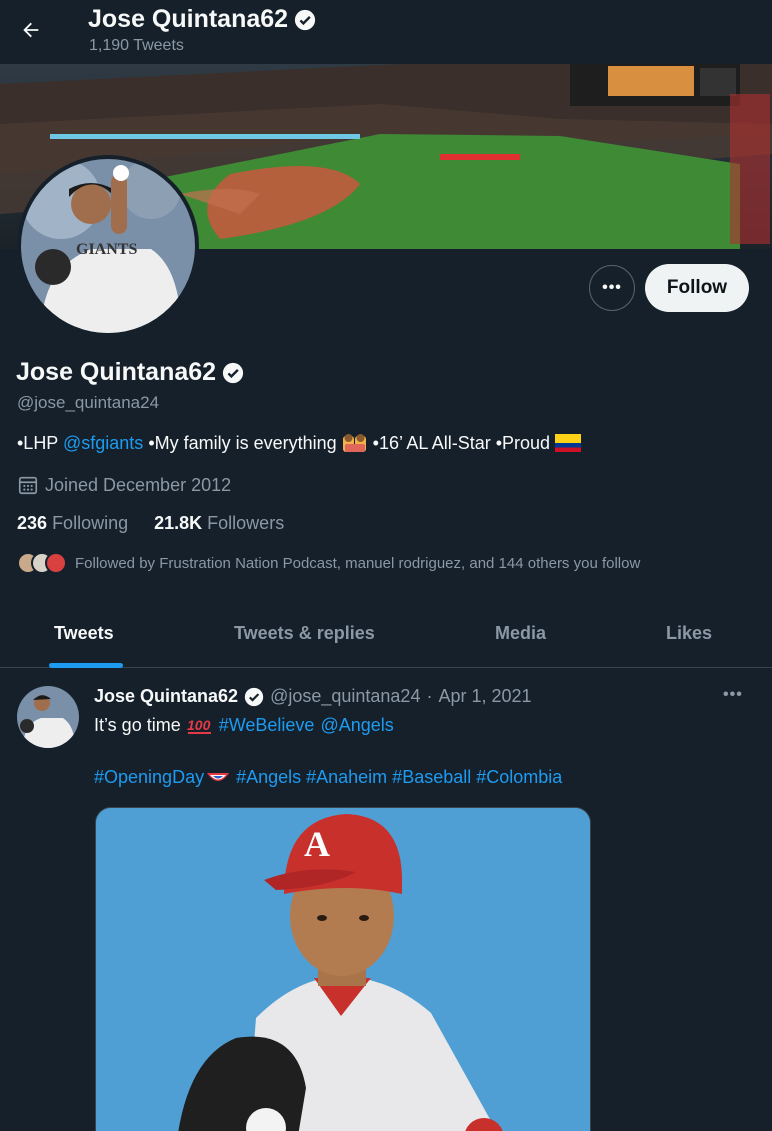 This screenshot has width=772, height=1131. What do you see at coordinates (399, 777) in the screenshot?
I see `tweet-hashtags: #Angels #Anaheim #Baseball #Colombia` at bounding box center [399, 777].